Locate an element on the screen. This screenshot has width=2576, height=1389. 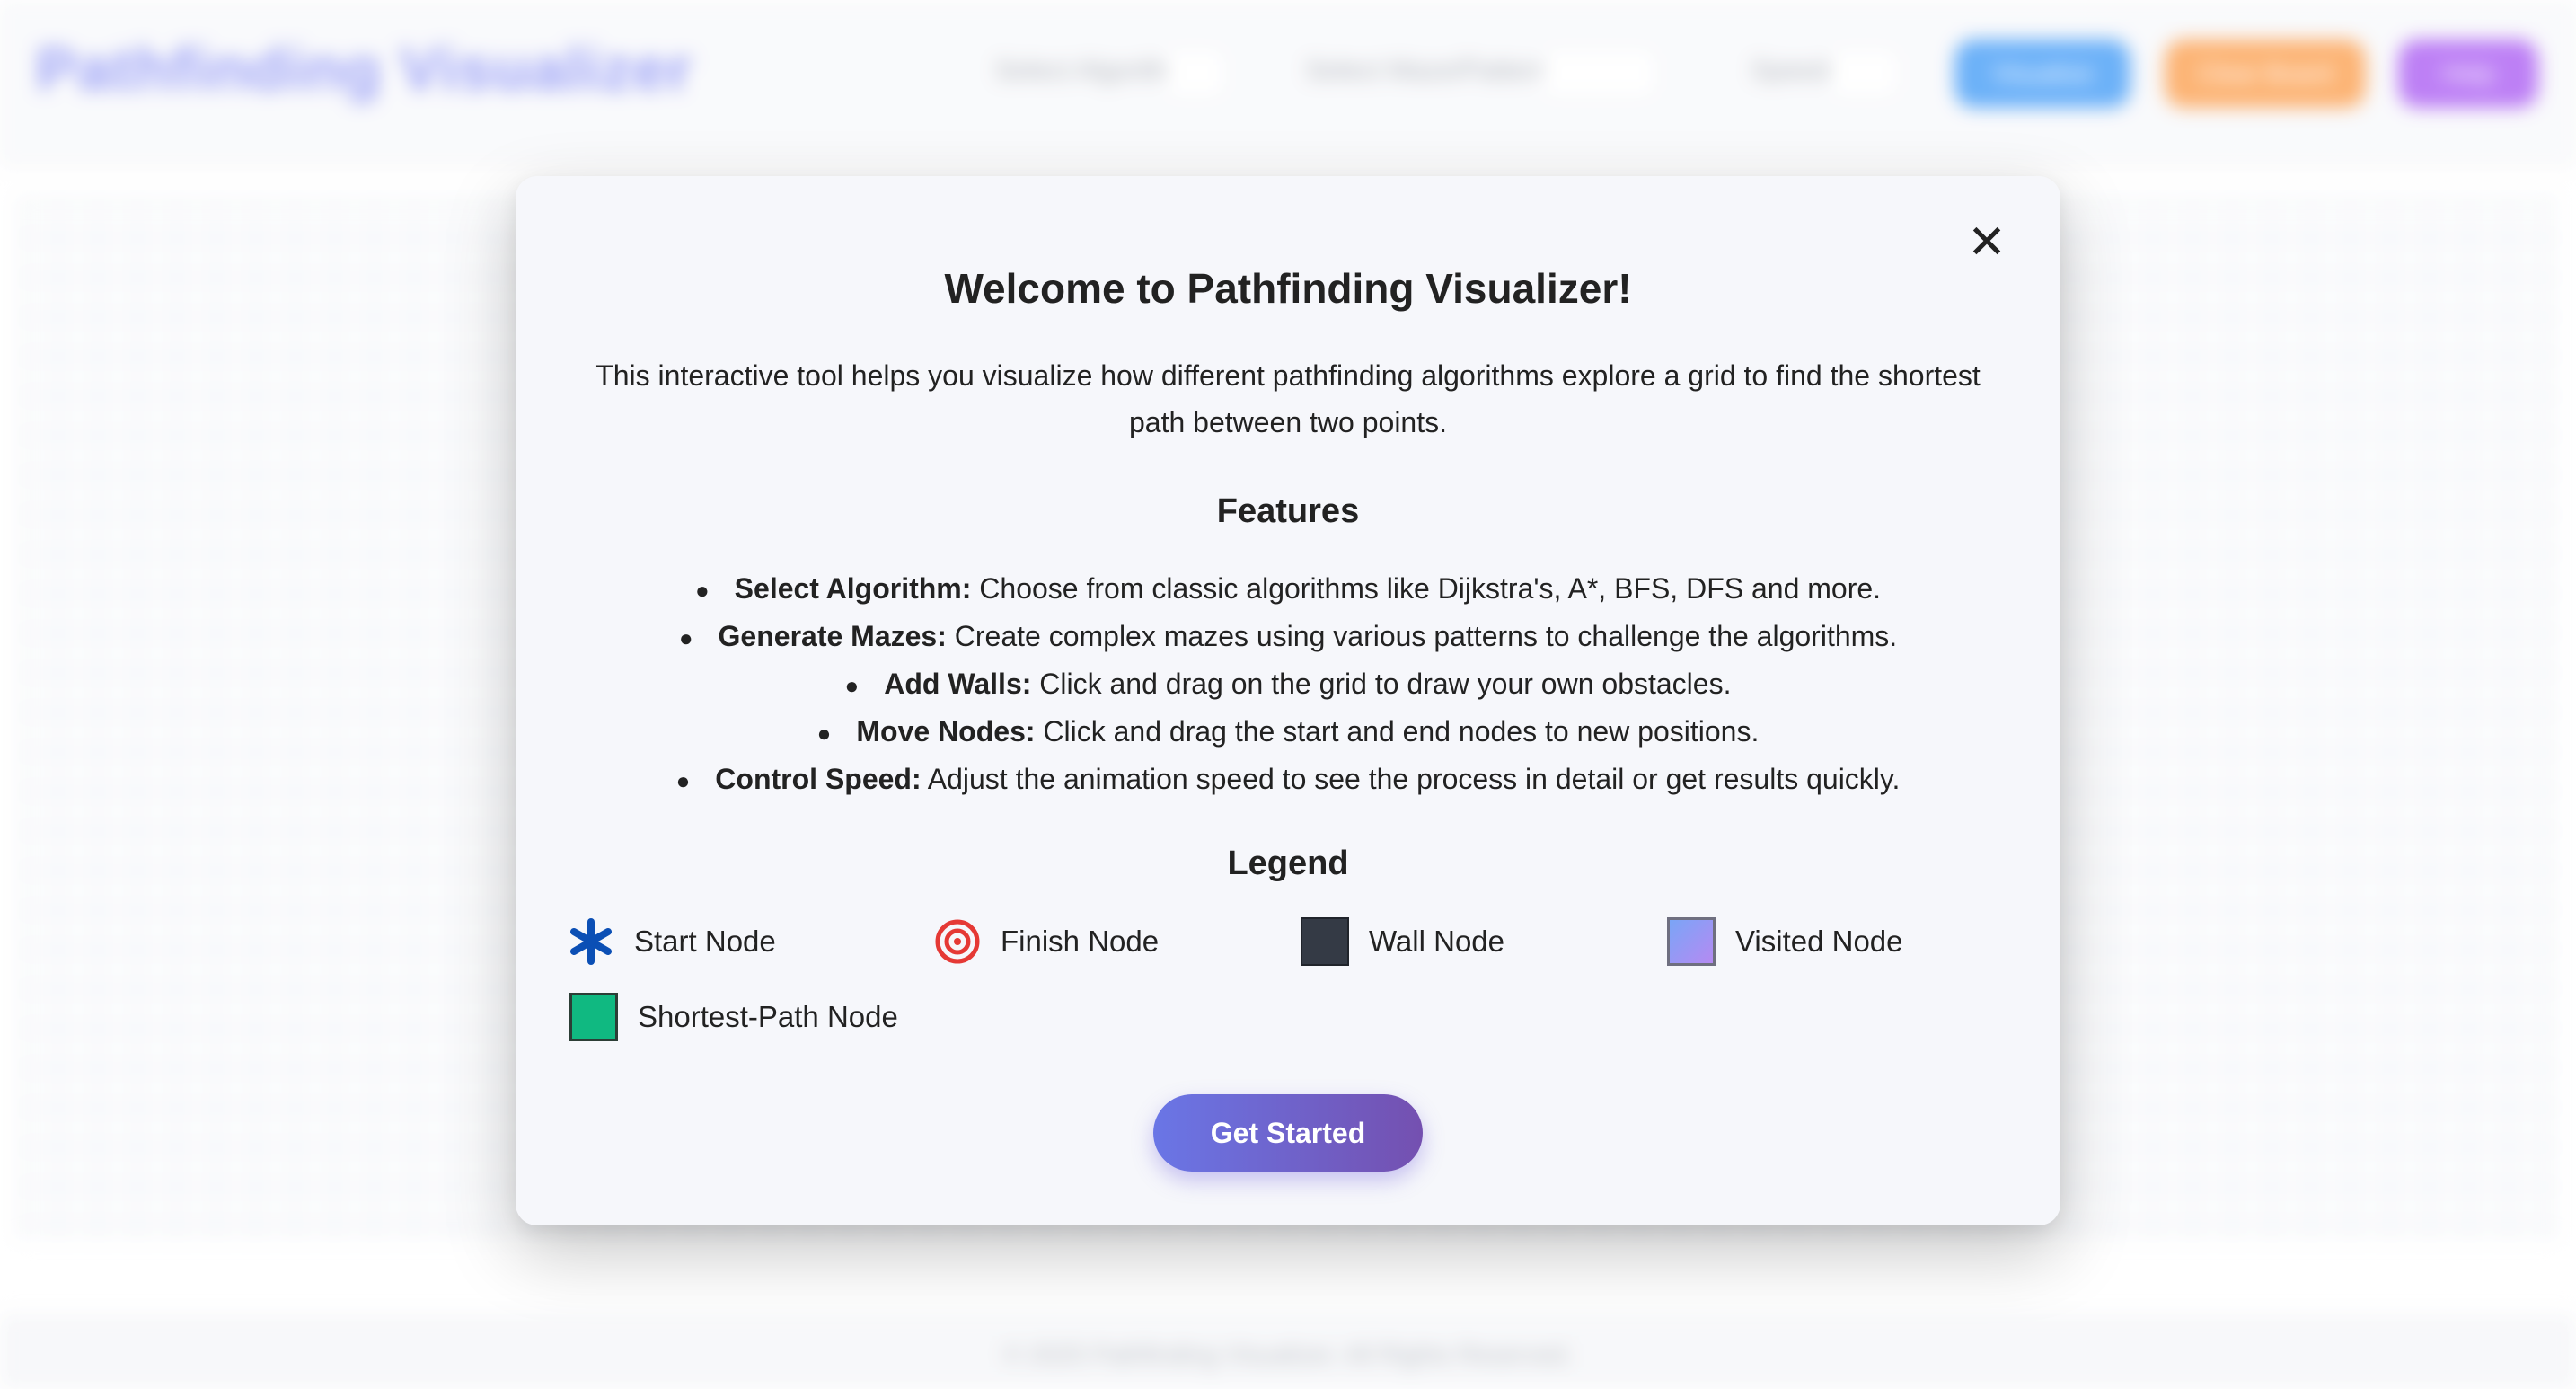
asterisk-icon is located at coordinates (591, 941).